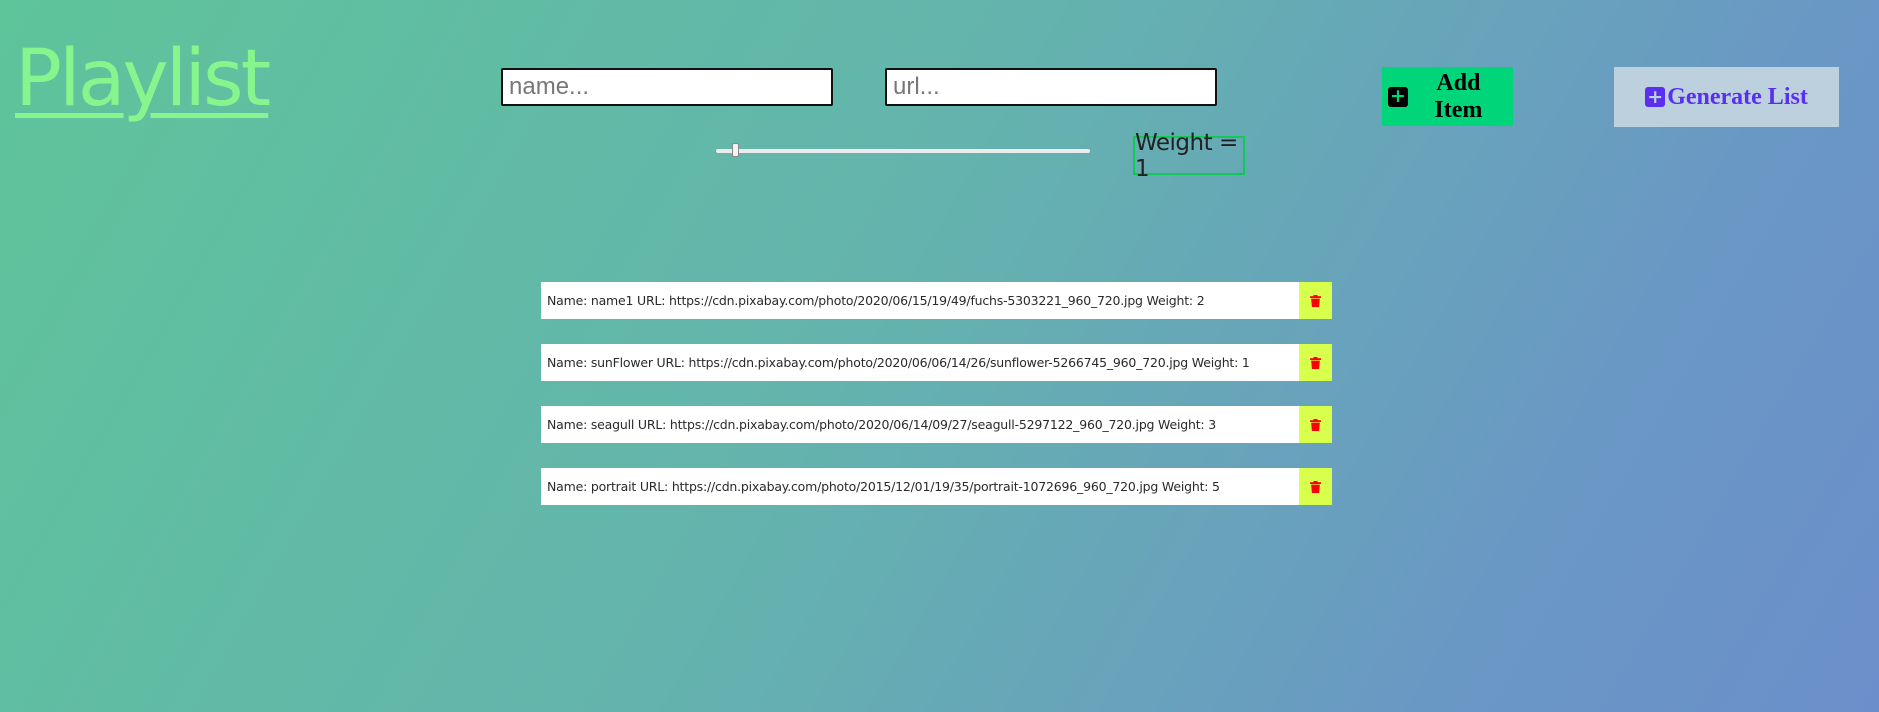  What do you see at coordinates (1737, 96) in the screenshot?
I see `generate-list-label: Generate List` at bounding box center [1737, 96].